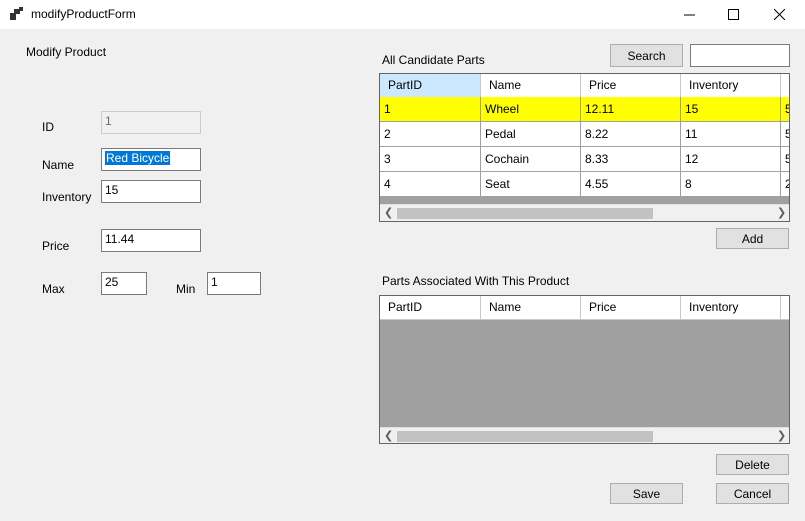 The height and width of the screenshot is (521, 805). What do you see at coordinates (631, 159) in the screenshot?
I see `cell-price: 8.33` at bounding box center [631, 159].